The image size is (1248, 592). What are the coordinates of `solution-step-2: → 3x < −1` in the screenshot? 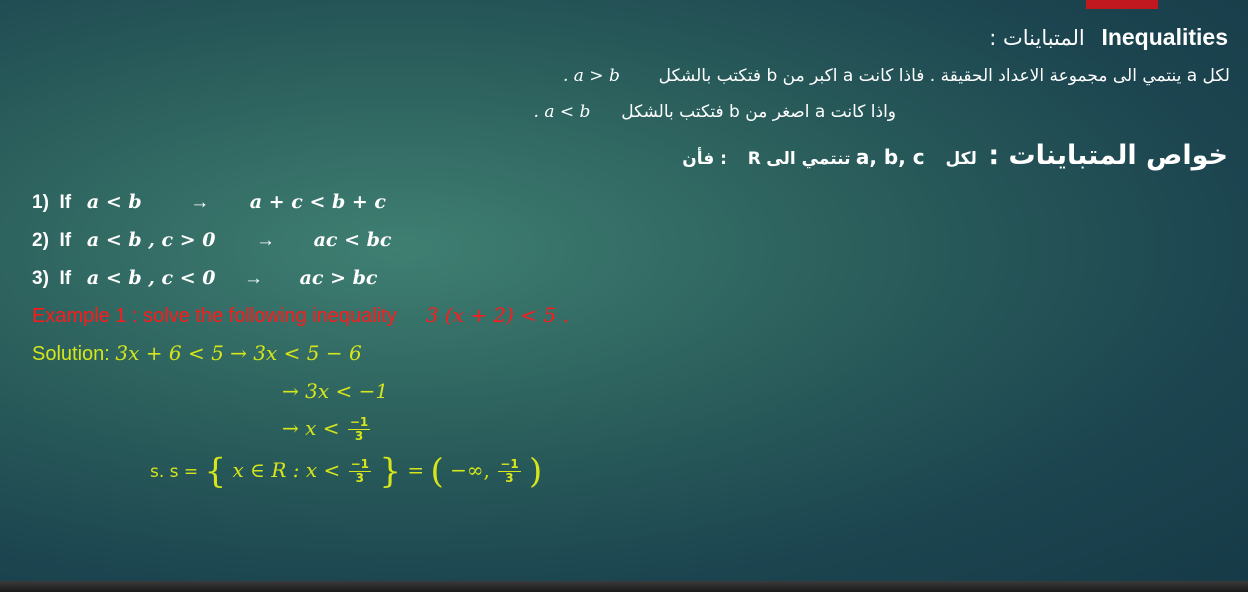 It's located at (335, 391).